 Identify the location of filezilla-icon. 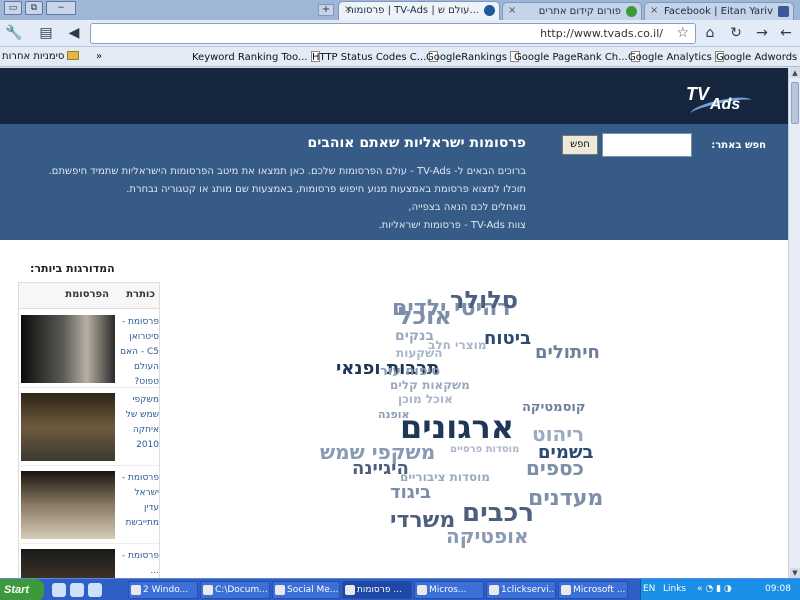
(494, 590).